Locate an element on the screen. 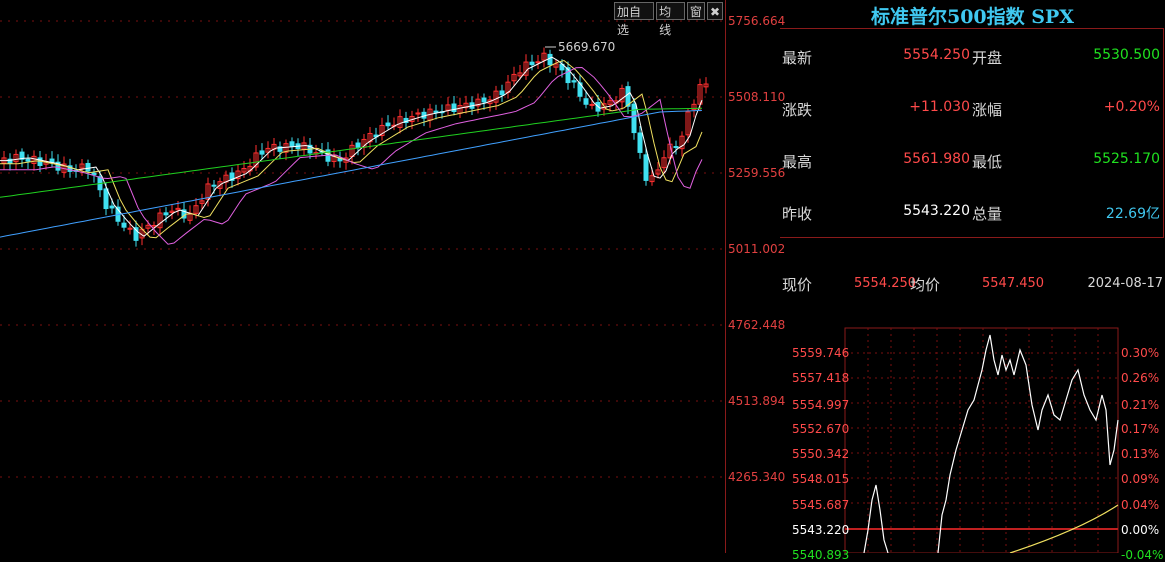 This screenshot has width=1165, height=562. y-tick: 5508.110 is located at coordinates (757, 97).